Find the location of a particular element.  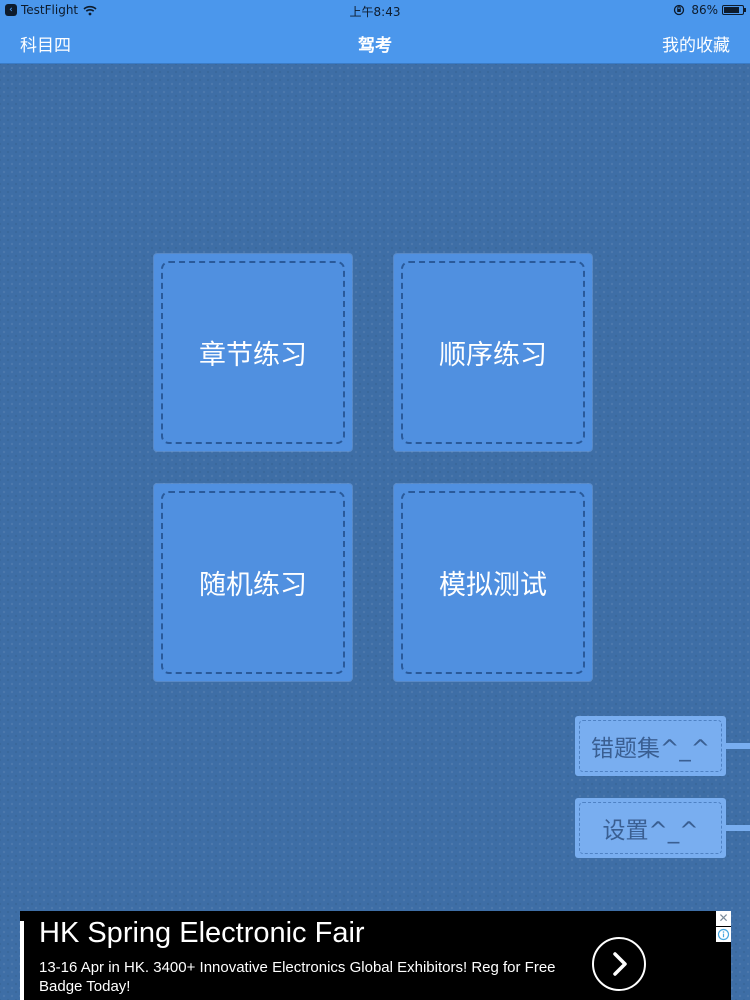

tile-label: 随机练习 is located at coordinates (253, 582).